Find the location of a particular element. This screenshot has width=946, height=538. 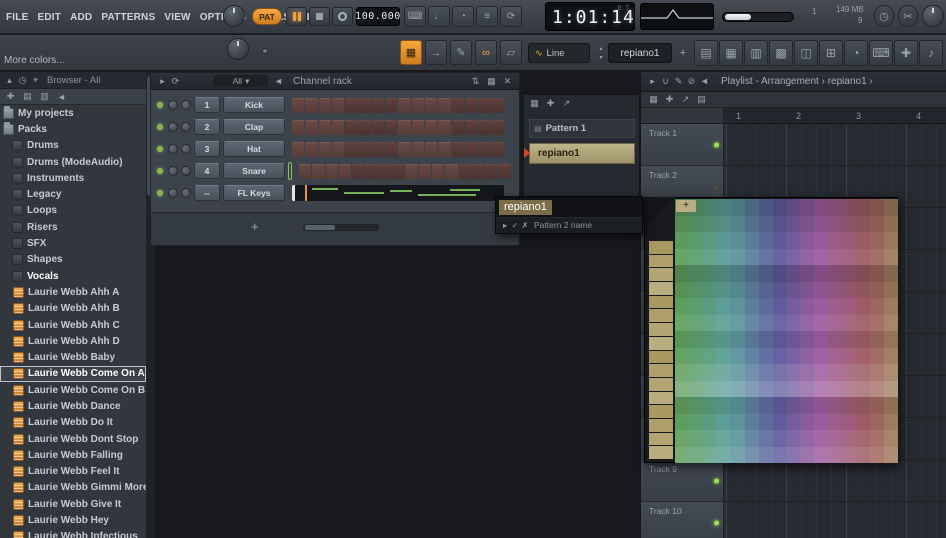

count-in-icon: ◔ is located at coordinates (463, 16).